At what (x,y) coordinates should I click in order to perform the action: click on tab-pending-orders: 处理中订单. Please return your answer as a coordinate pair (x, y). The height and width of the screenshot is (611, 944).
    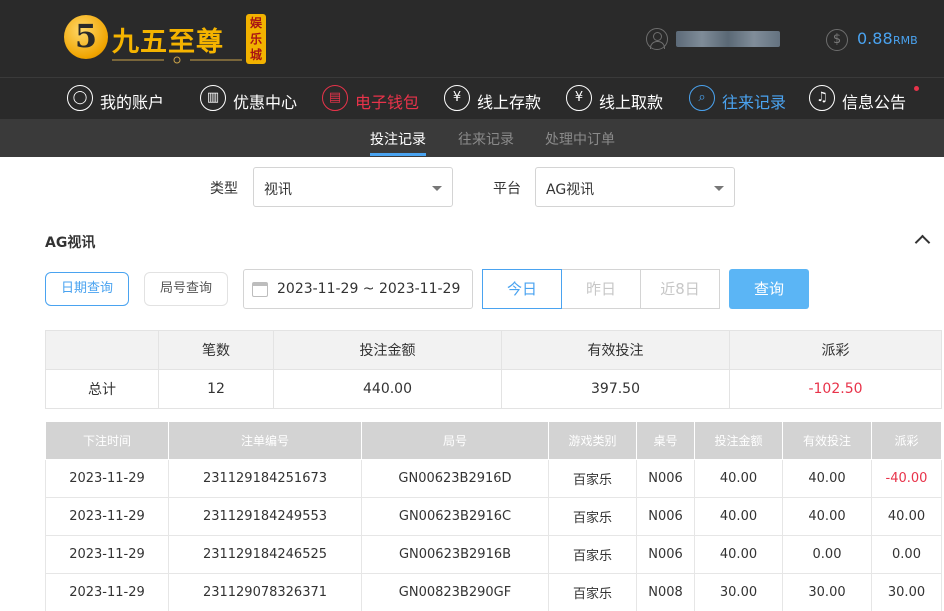
    Looking at the image, I should click on (580, 139).